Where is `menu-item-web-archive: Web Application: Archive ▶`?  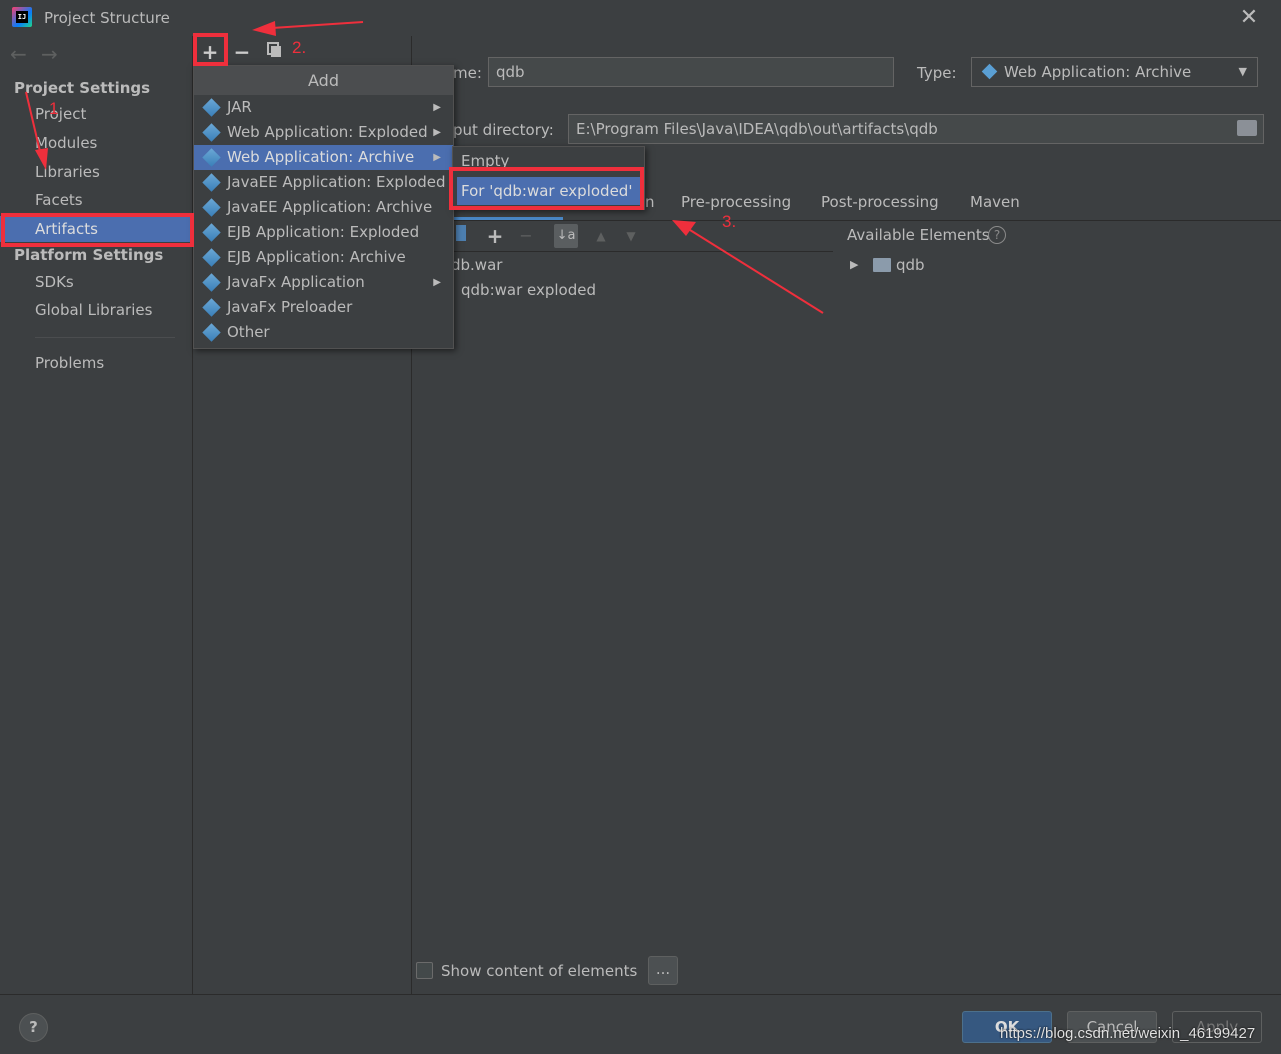 menu-item-web-archive: Web Application: Archive ▶ is located at coordinates (323, 157).